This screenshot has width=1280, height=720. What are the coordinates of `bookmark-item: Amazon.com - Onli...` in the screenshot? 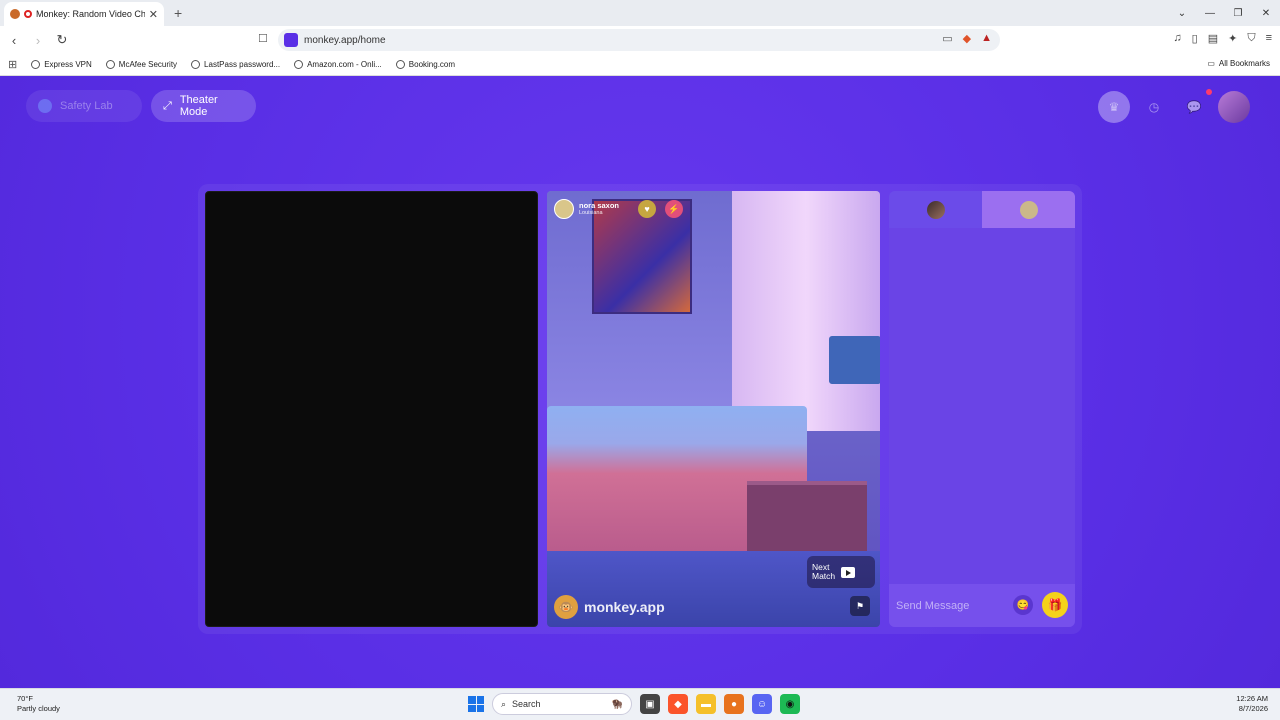 It's located at (338, 64).